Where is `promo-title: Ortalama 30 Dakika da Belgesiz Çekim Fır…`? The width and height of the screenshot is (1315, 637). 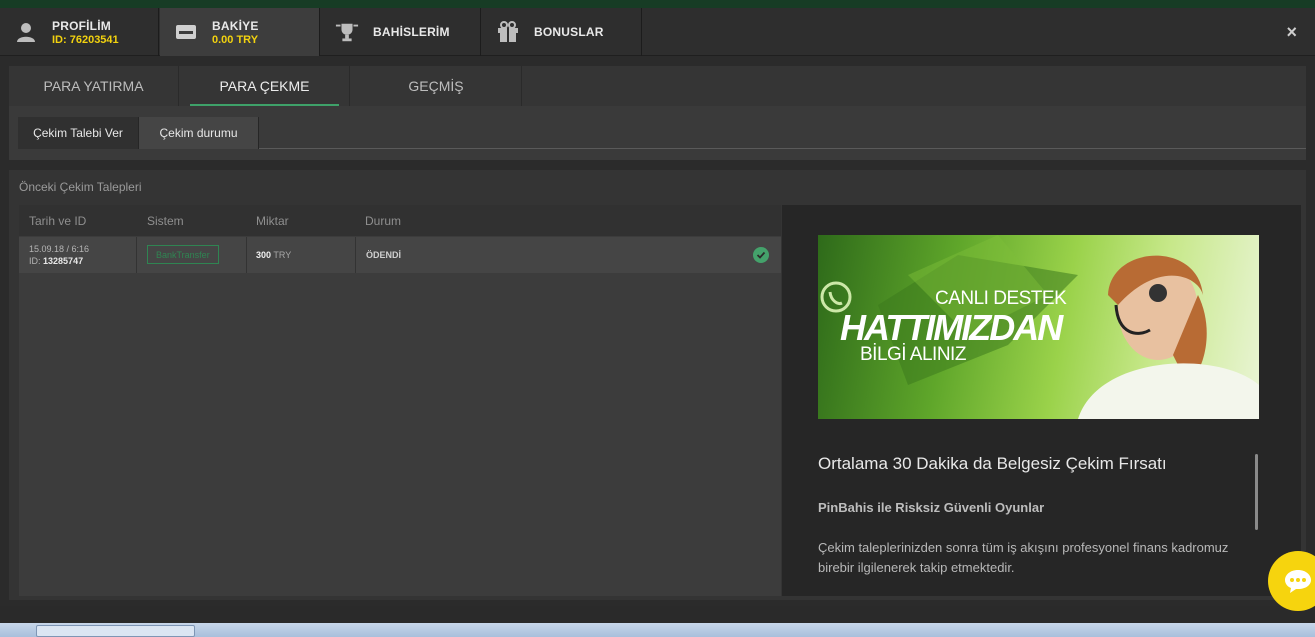
promo-title: Ortalama 30 Dakika da Belgesiz Çekim Fır… is located at coordinates (992, 463).